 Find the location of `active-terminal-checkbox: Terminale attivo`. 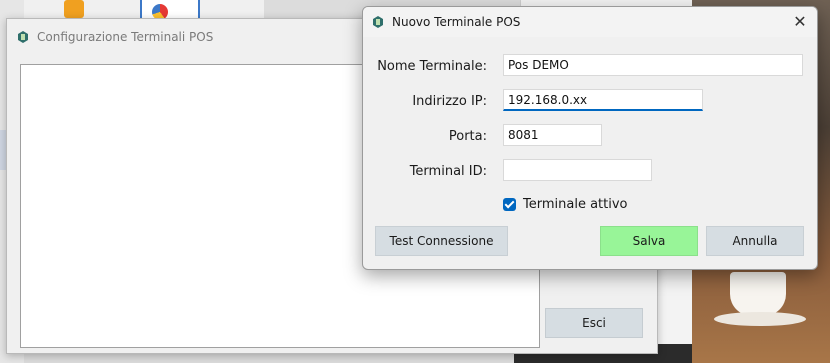

active-terminal-checkbox: Terminale attivo is located at coordinates (565, 204).